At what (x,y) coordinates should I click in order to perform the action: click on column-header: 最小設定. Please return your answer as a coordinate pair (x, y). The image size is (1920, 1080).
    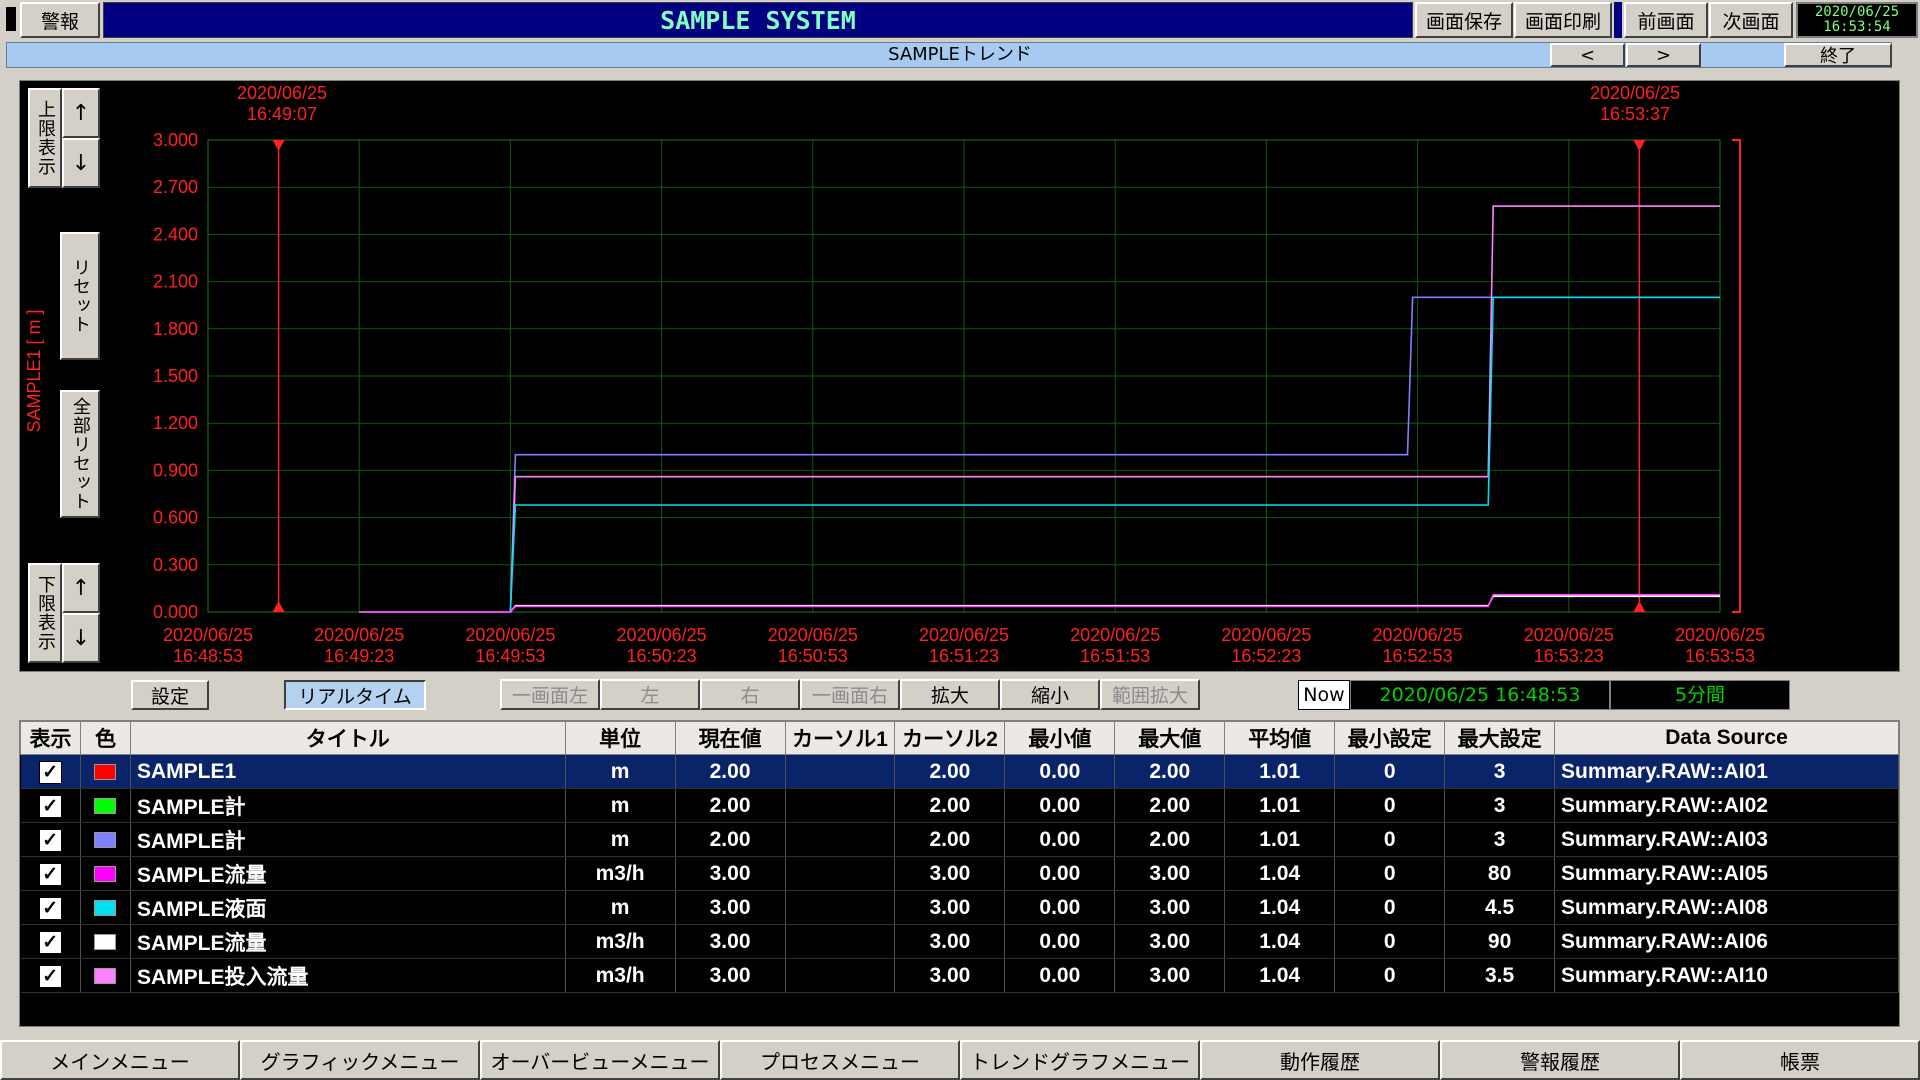
    Looking at the image, I should click on (1390, 738).